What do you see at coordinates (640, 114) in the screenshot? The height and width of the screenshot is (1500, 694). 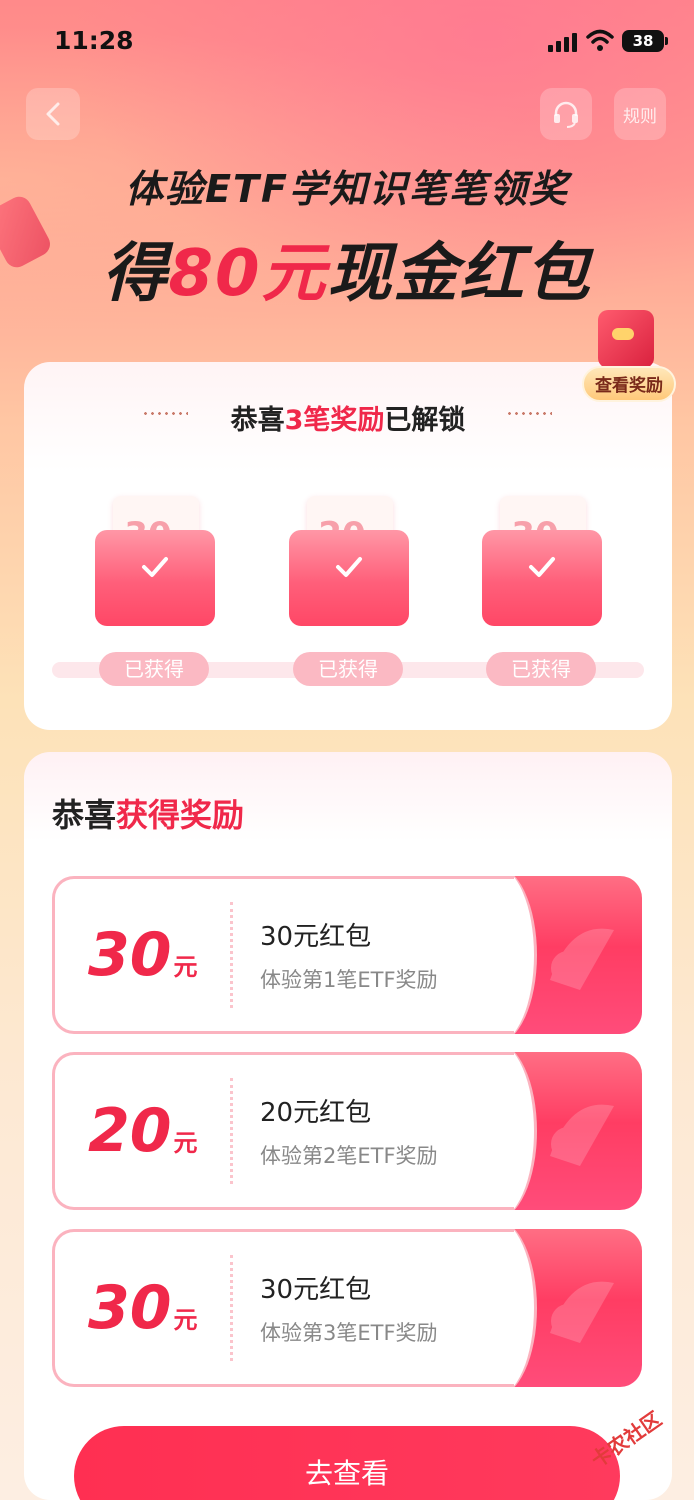 I see `rules-button: 规则` at bounding box center [640, 114].